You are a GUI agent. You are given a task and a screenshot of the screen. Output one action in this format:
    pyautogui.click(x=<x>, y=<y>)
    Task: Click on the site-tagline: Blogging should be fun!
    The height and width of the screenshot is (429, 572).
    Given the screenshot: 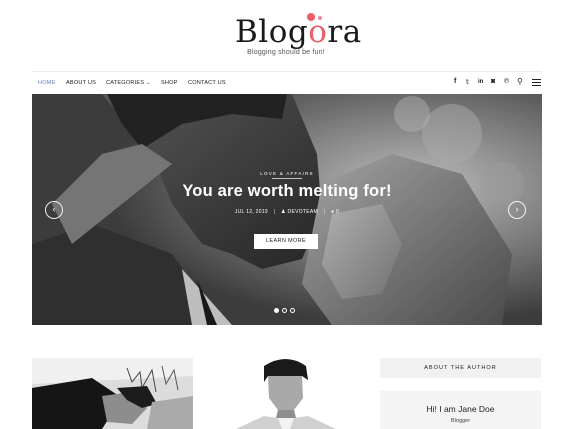 What is the action you would take?
    pyautogui.click(x=286, y=52)
    